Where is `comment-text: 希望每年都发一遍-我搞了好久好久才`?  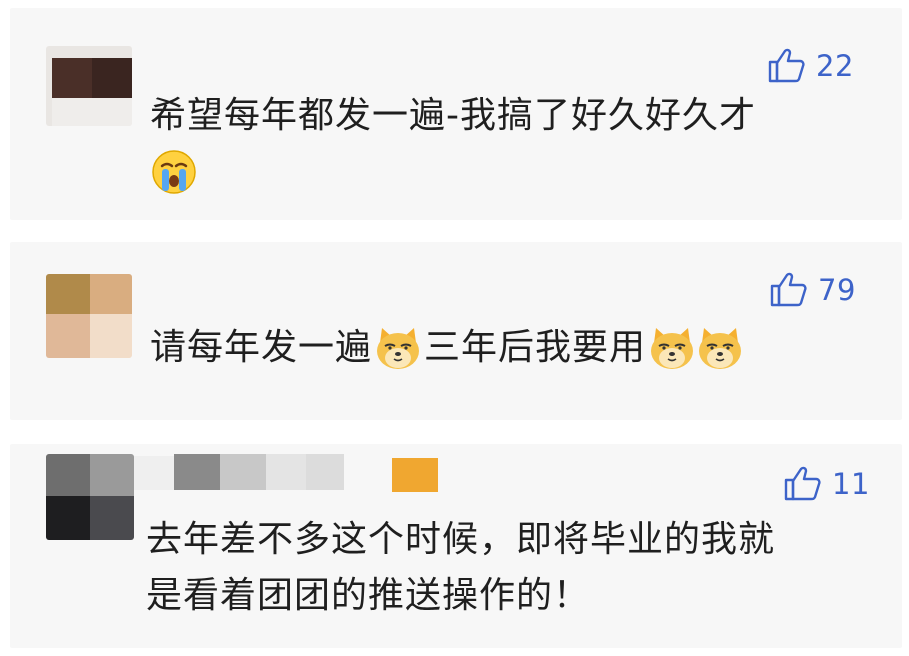
comment-text: 希望每年都发一遍-我搞了好久好久才 is located at coordinates (510, 144).